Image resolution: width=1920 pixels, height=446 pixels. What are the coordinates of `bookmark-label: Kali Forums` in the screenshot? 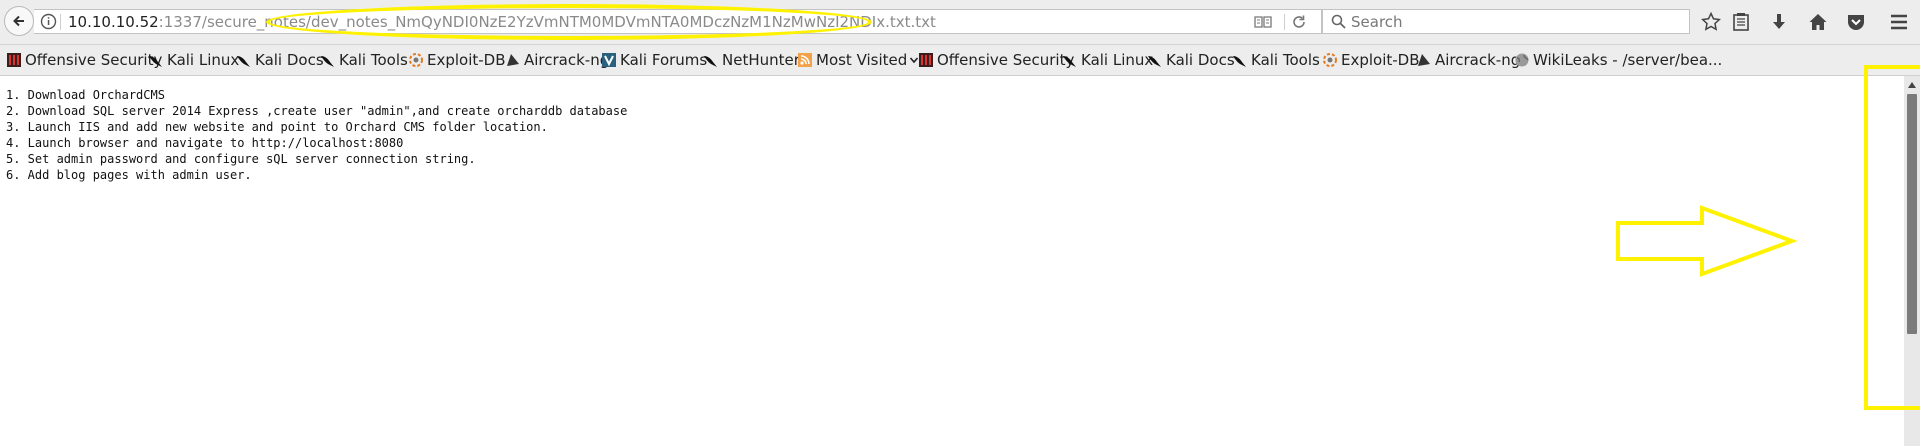 It's located at (664, 60).